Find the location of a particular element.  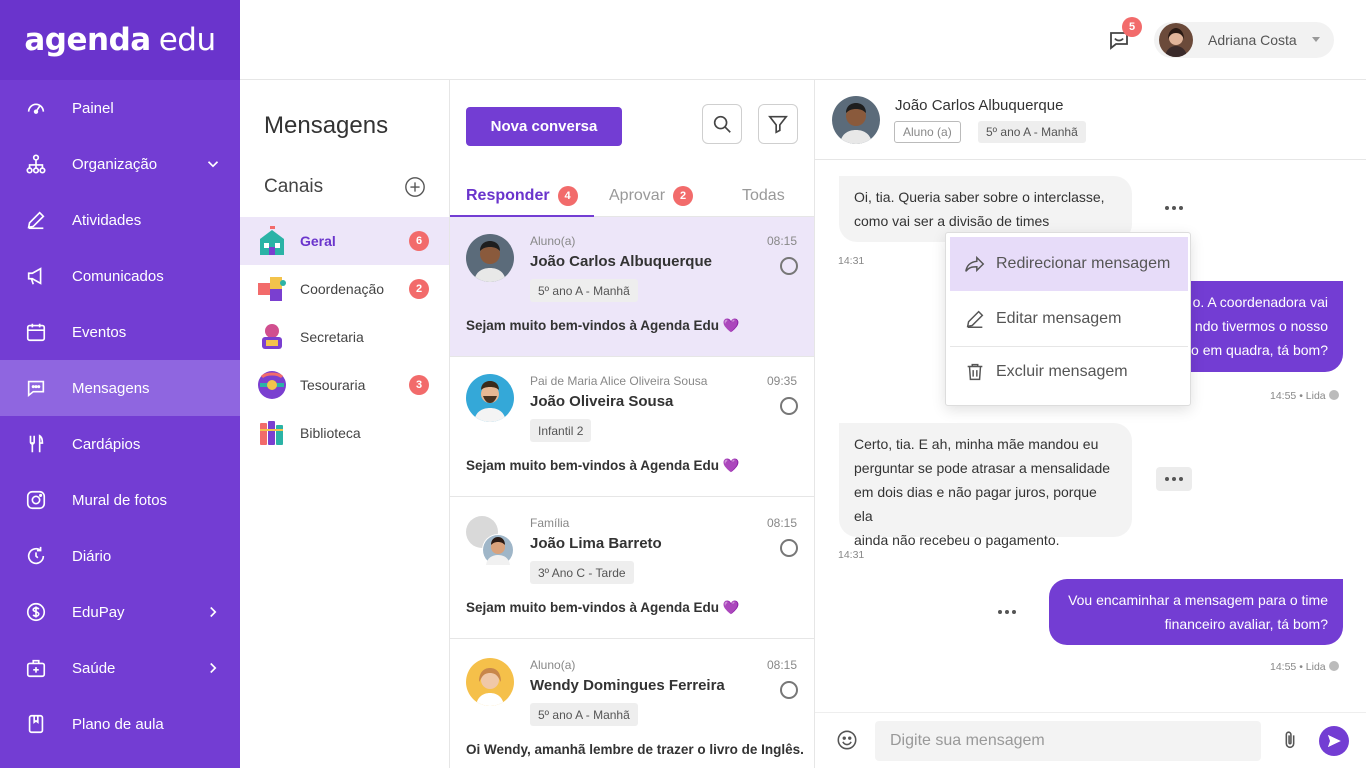

tab-todas: Todas is located at coordinates (763, 196).